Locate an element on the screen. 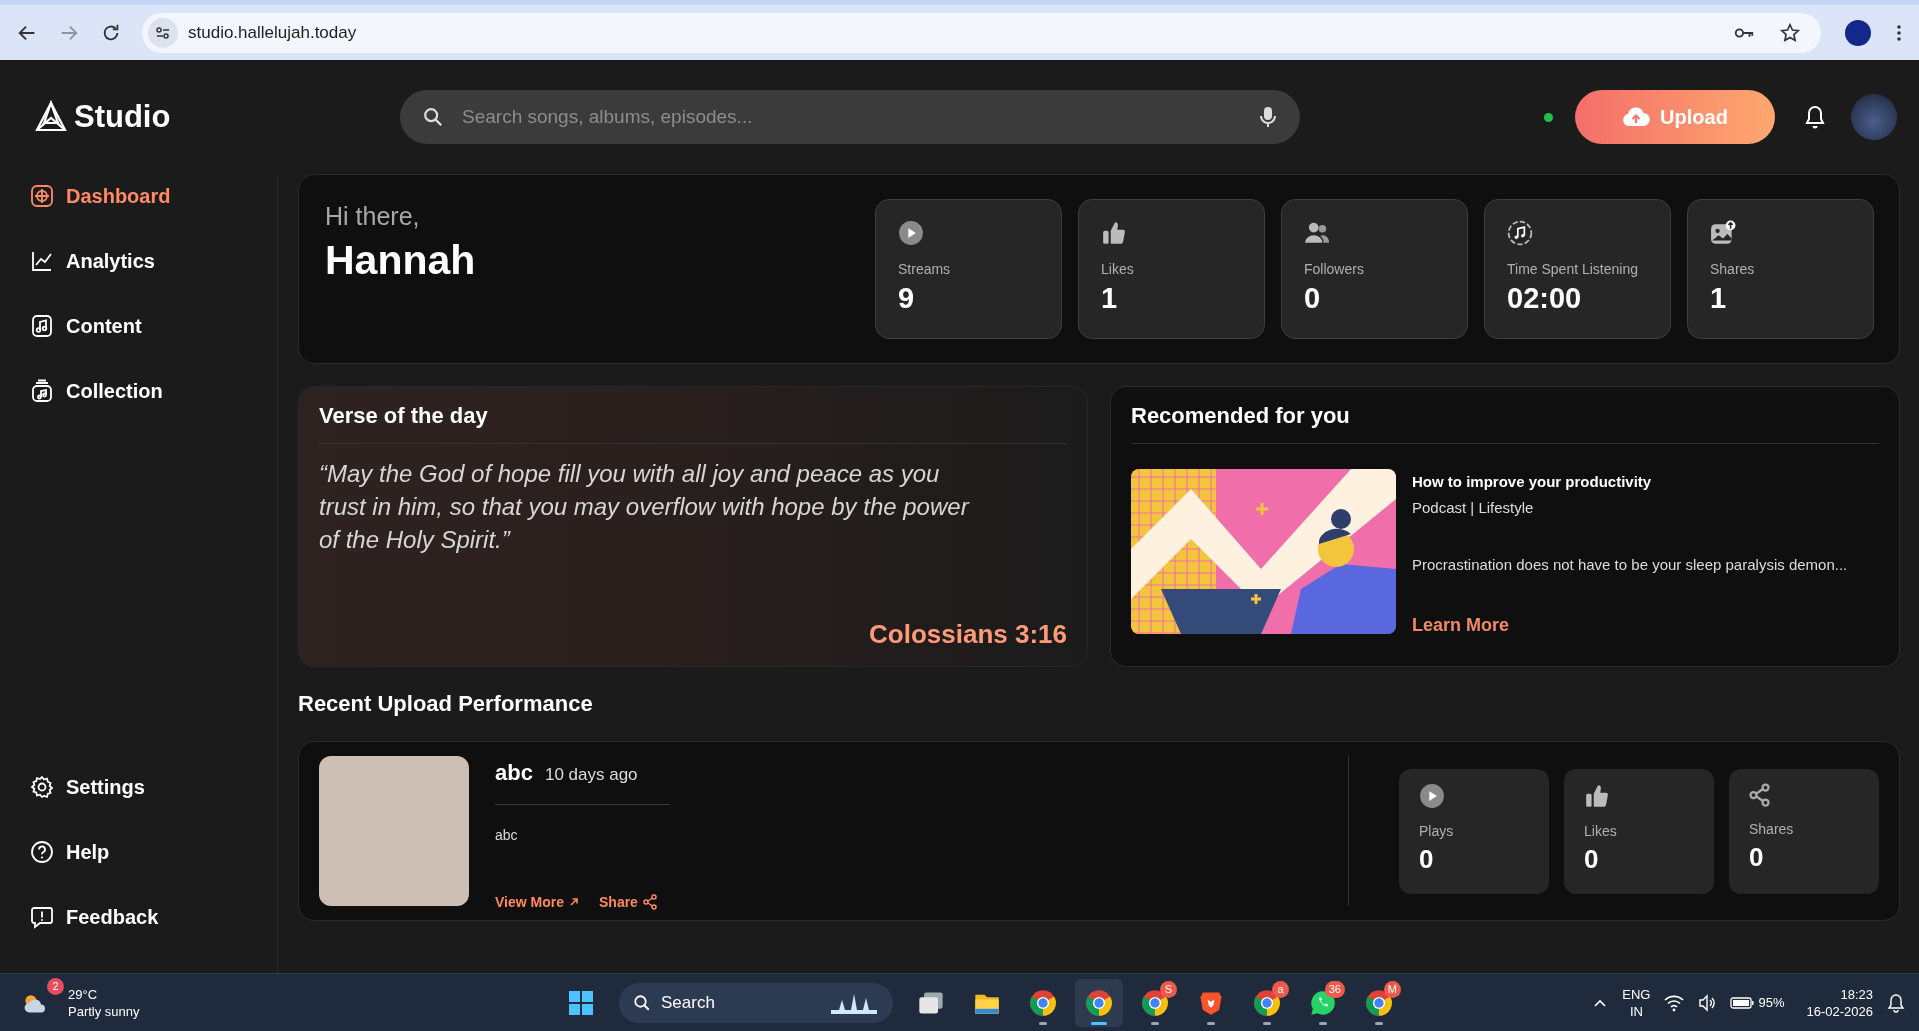 This screenshot has width=1919, height=1031. brand-name: Studio is located at coordinates (122, 117).